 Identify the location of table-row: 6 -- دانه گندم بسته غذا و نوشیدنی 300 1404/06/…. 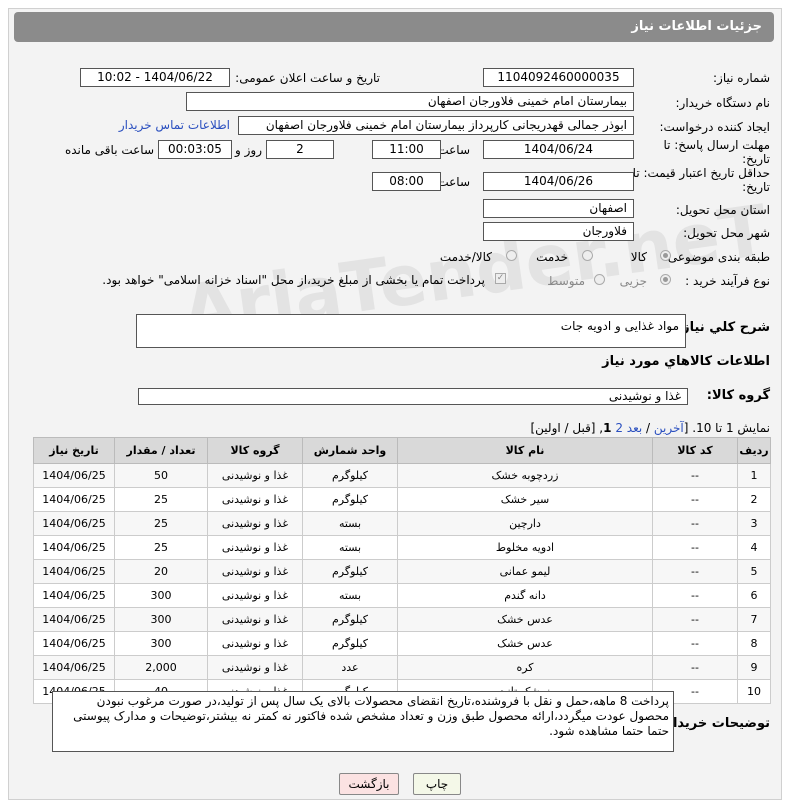
(402, 595).